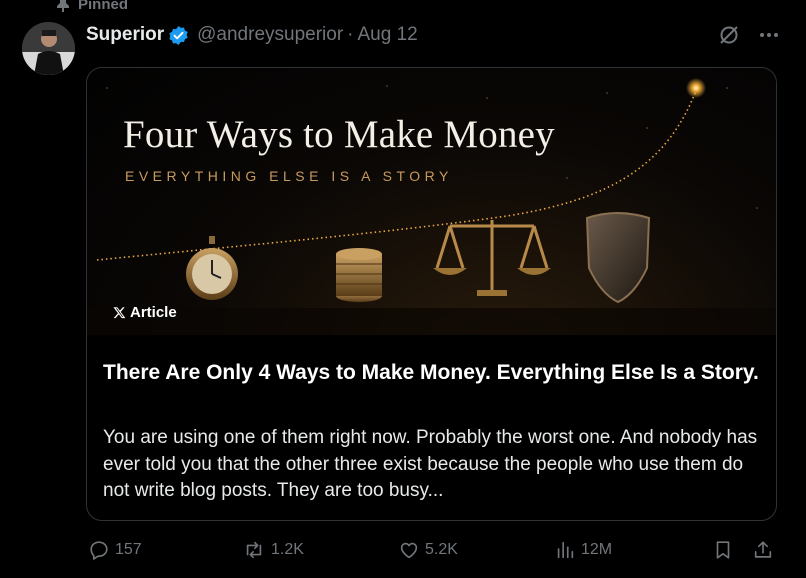 The width and height of the screenshot is (806, 578). Describe the element at coordinates (769, 35) in the screenshot. I see `more-icon` at that location.